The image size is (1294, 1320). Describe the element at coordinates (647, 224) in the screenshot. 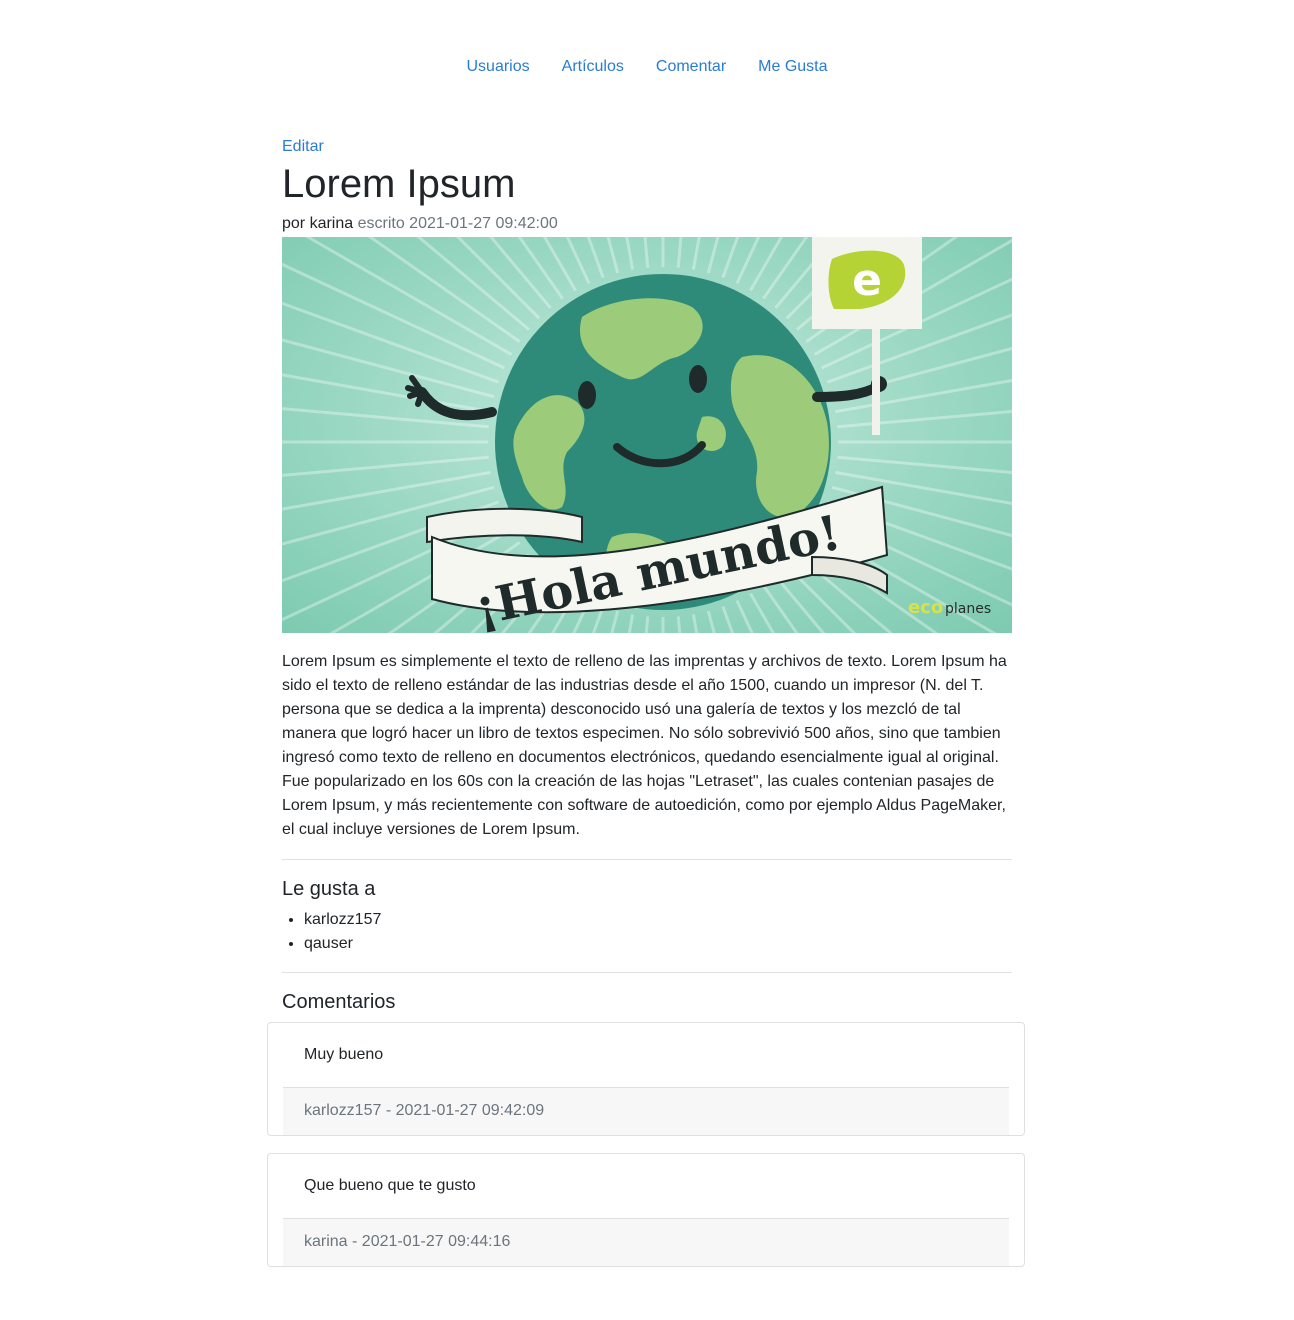

I see `byline: por karina escrito 2021-01-27 09:42:00` at that location.